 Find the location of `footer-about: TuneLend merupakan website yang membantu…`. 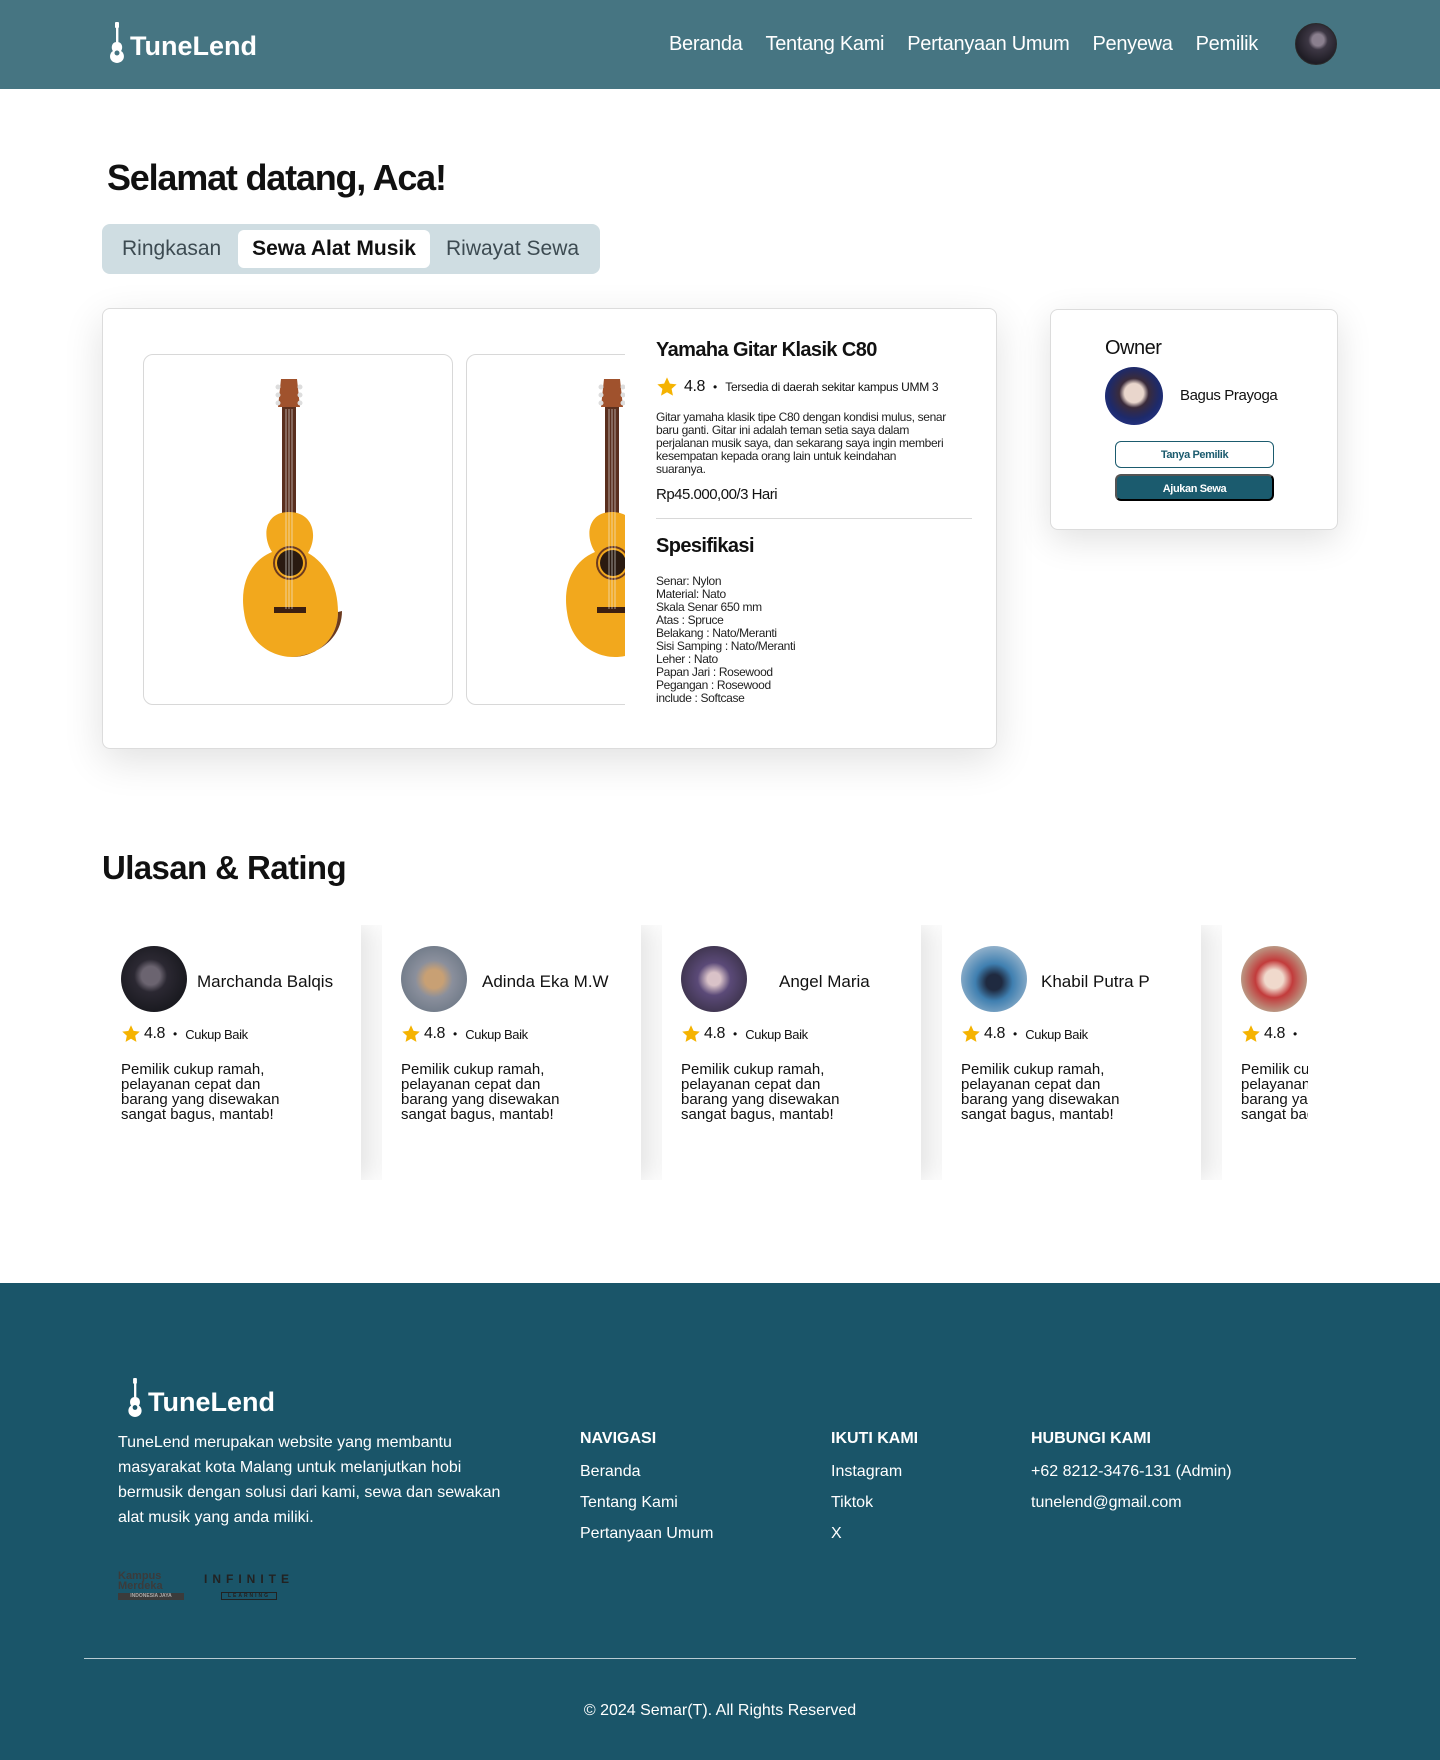

footer-about: TuneLend merupakan website yang membantu… is located at coordinates (309, 1480).